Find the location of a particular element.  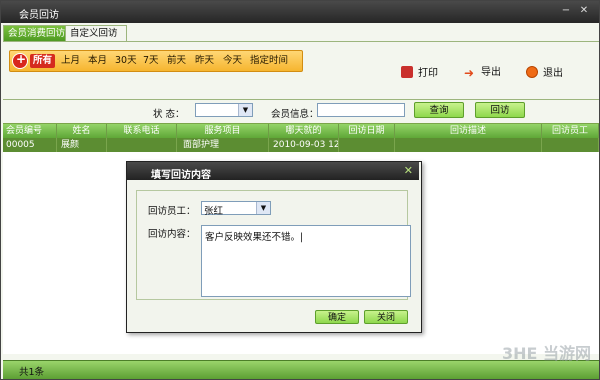

tab-consumption-visit: 会员消费回访 is located at coordinates (38, 33).